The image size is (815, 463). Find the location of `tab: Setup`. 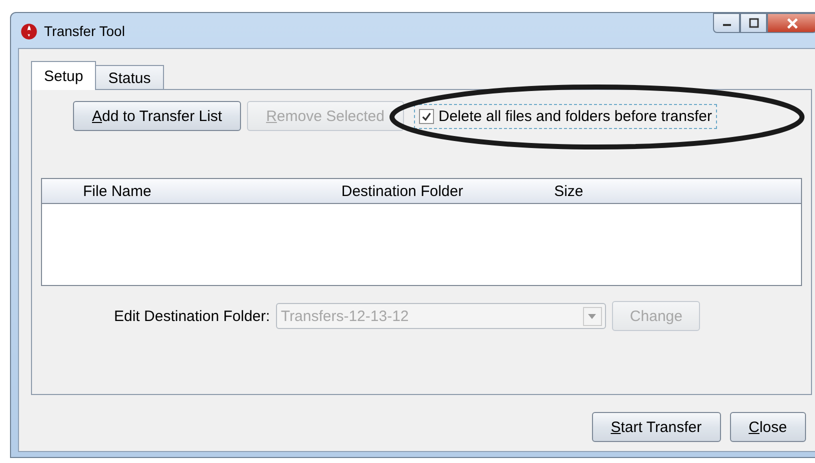

tab: Setup is located at coordinates (63, 75).